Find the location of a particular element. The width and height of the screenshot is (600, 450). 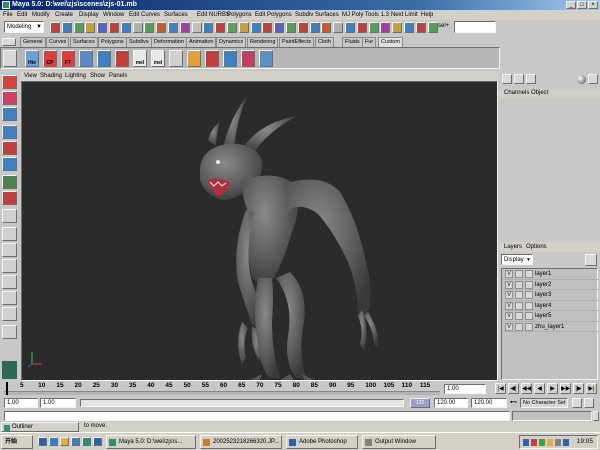

rotate-tool-icon is located at coordinates (9, 148).